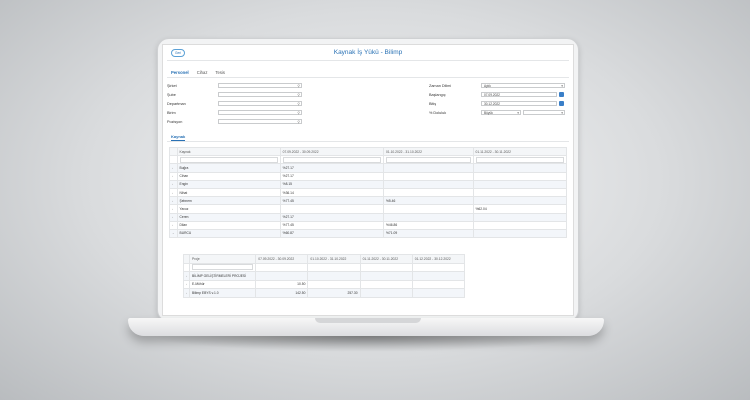 The image size is (750, 400). I want to click on subtab-divider, so click(368, 141).